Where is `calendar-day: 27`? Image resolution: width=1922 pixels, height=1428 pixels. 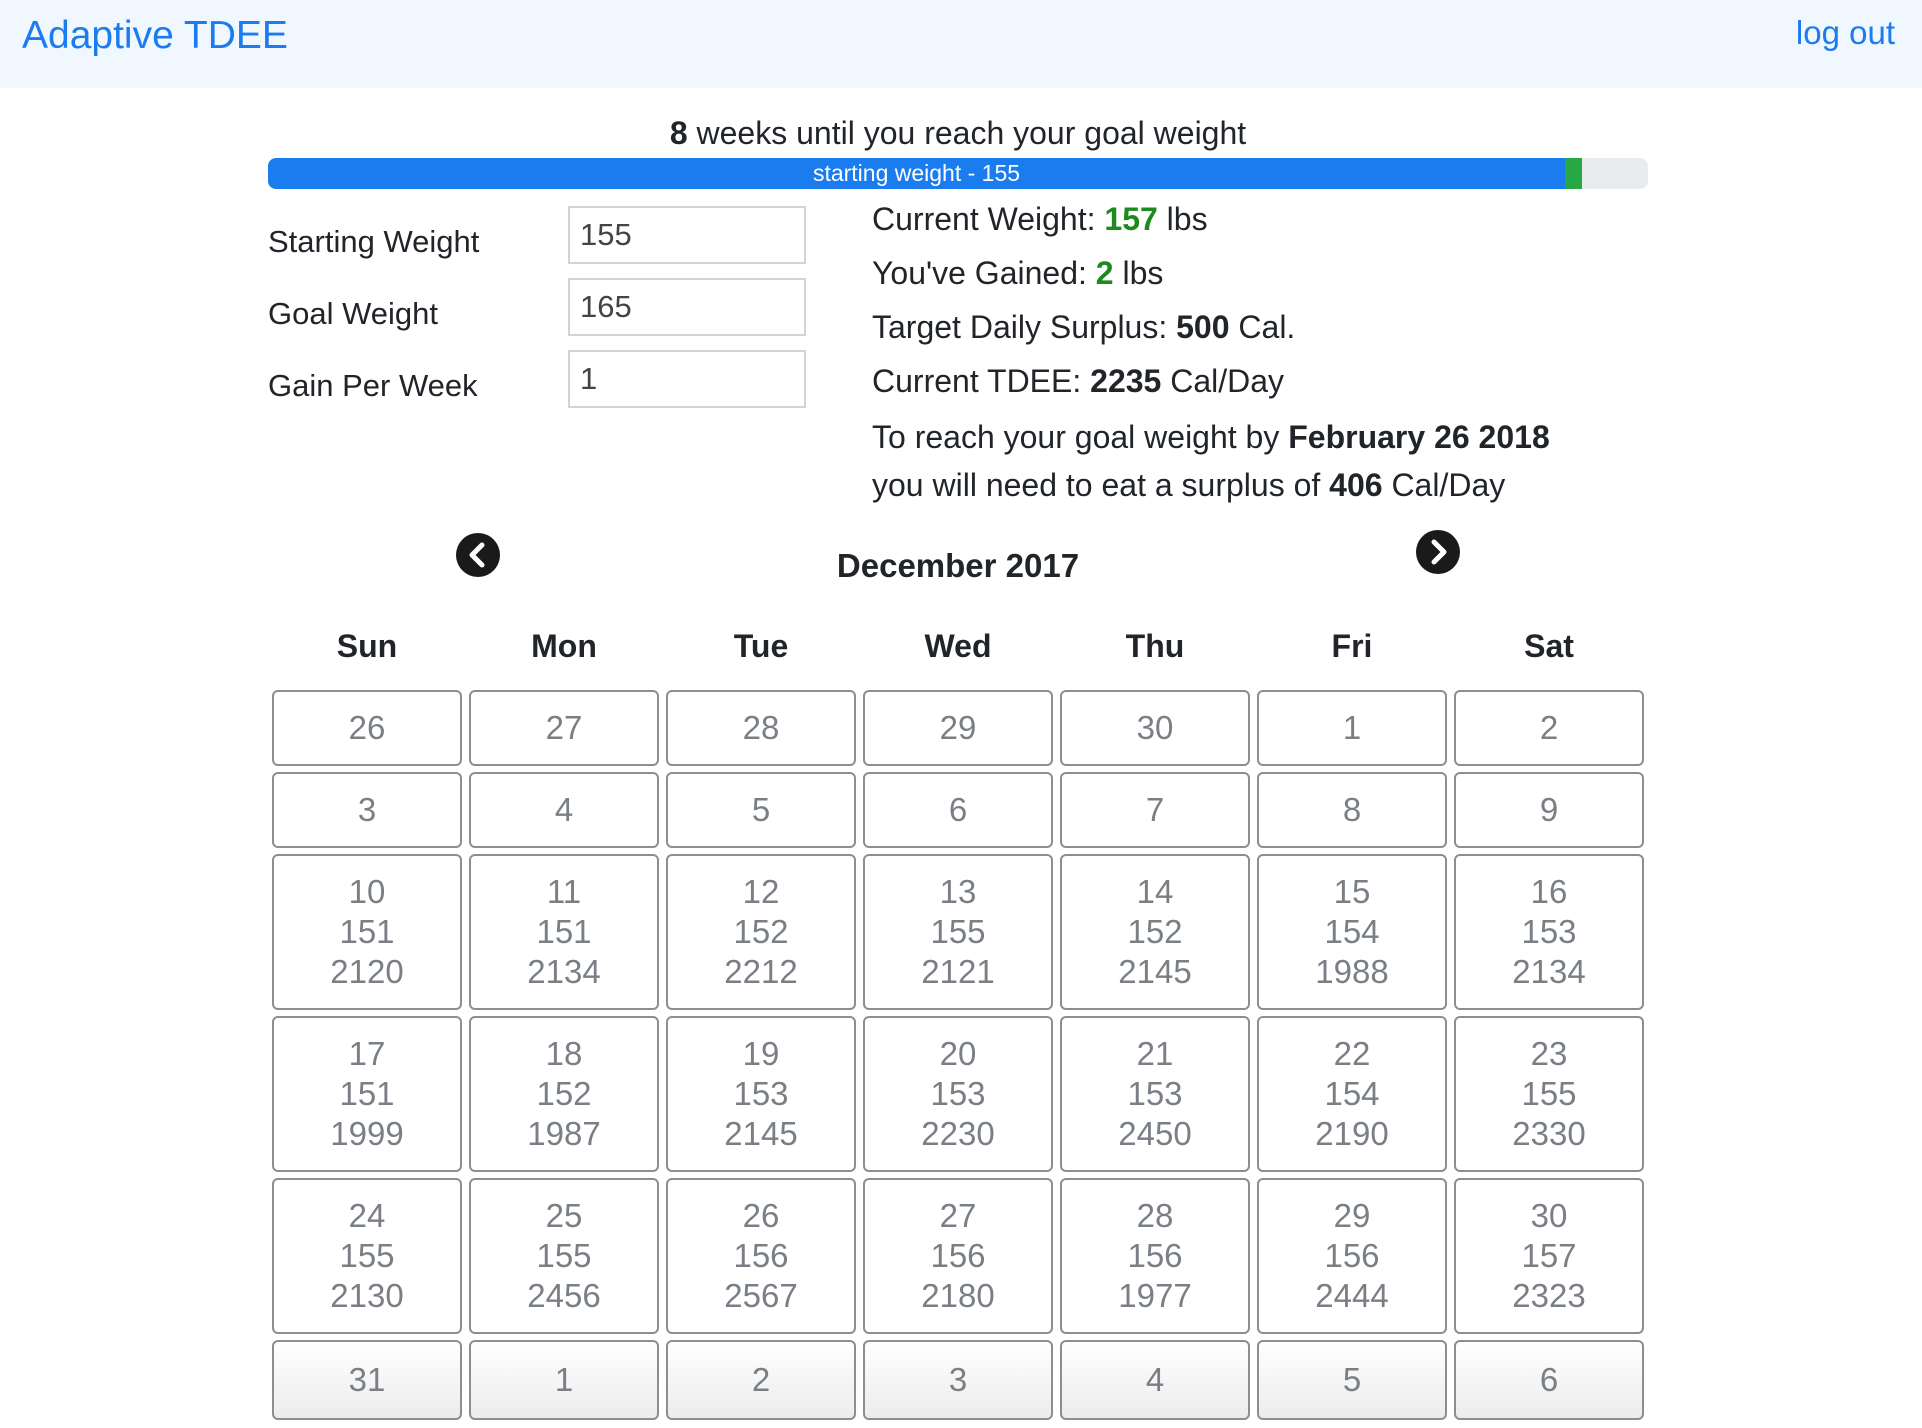
calendar-day: 27 is located at coordinates (564, 728).